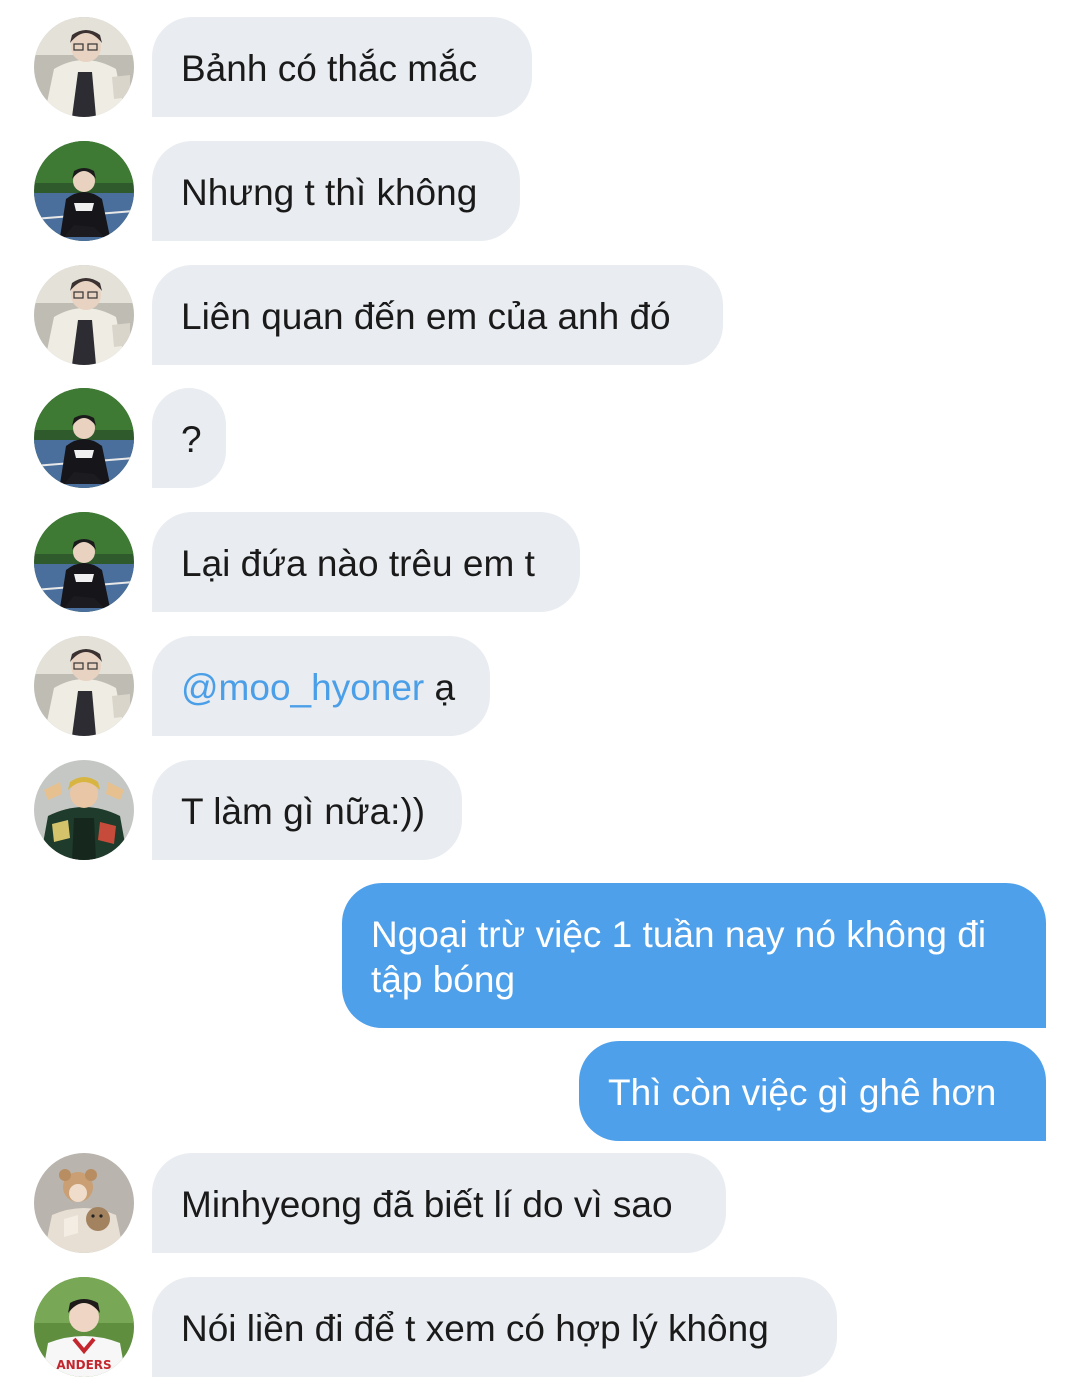  I want to click on message-text: ạ, so click(440, 687).